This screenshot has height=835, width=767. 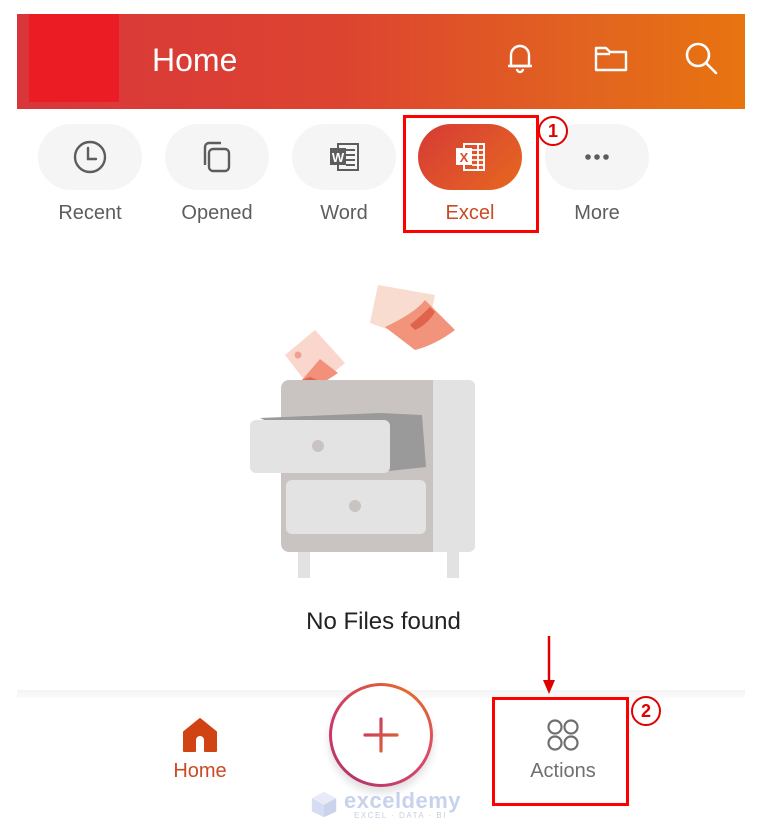 I want to click on file-filter-tabs: Recent Opened W Word X Excel More, so click(x=381, y=179).